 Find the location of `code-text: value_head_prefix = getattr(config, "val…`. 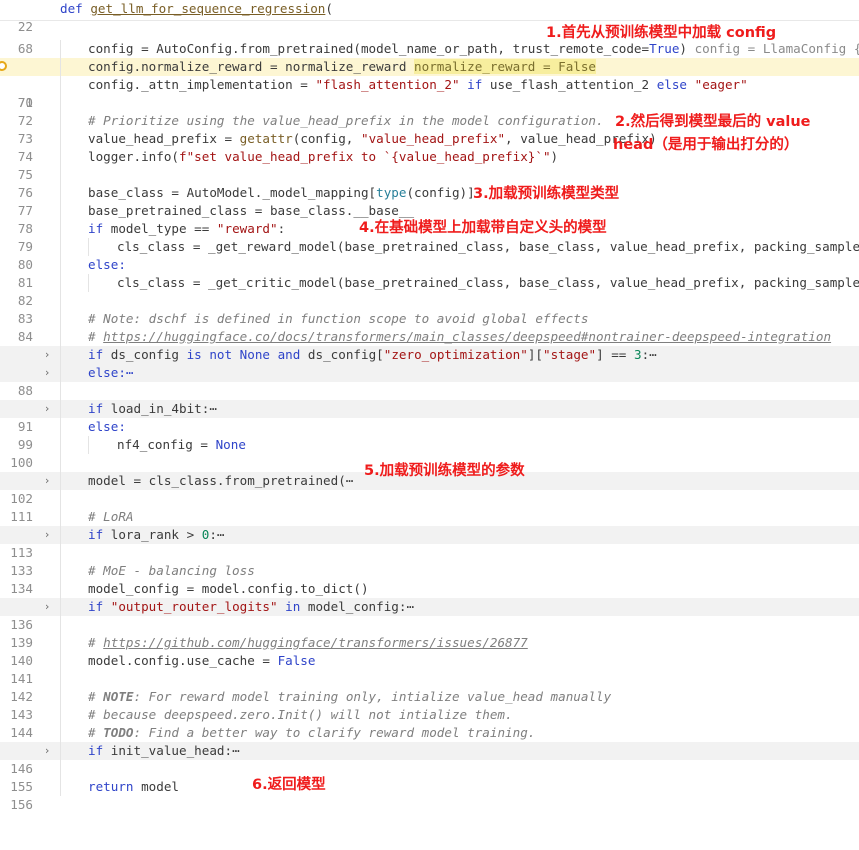

code-text: value_head_prefix = getattr(config, "val… is located at coordinates (372, 139).